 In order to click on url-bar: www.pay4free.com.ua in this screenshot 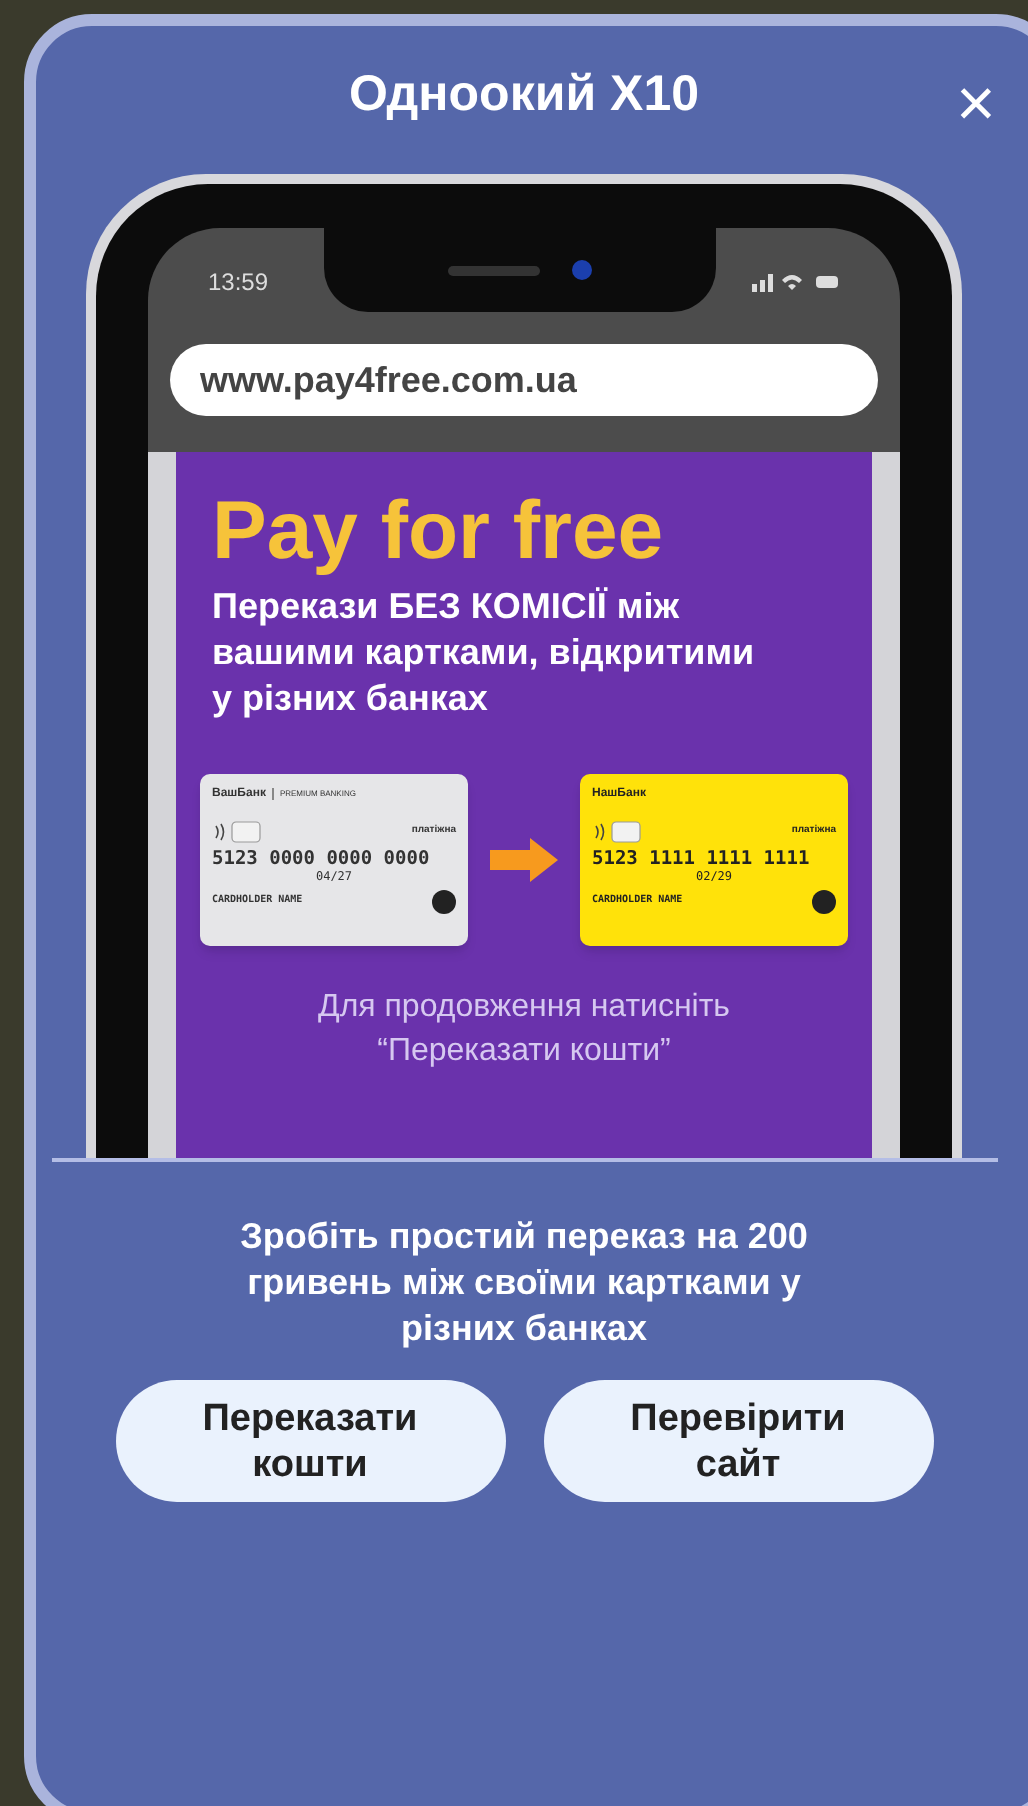, I will do `click(524, 380)`.